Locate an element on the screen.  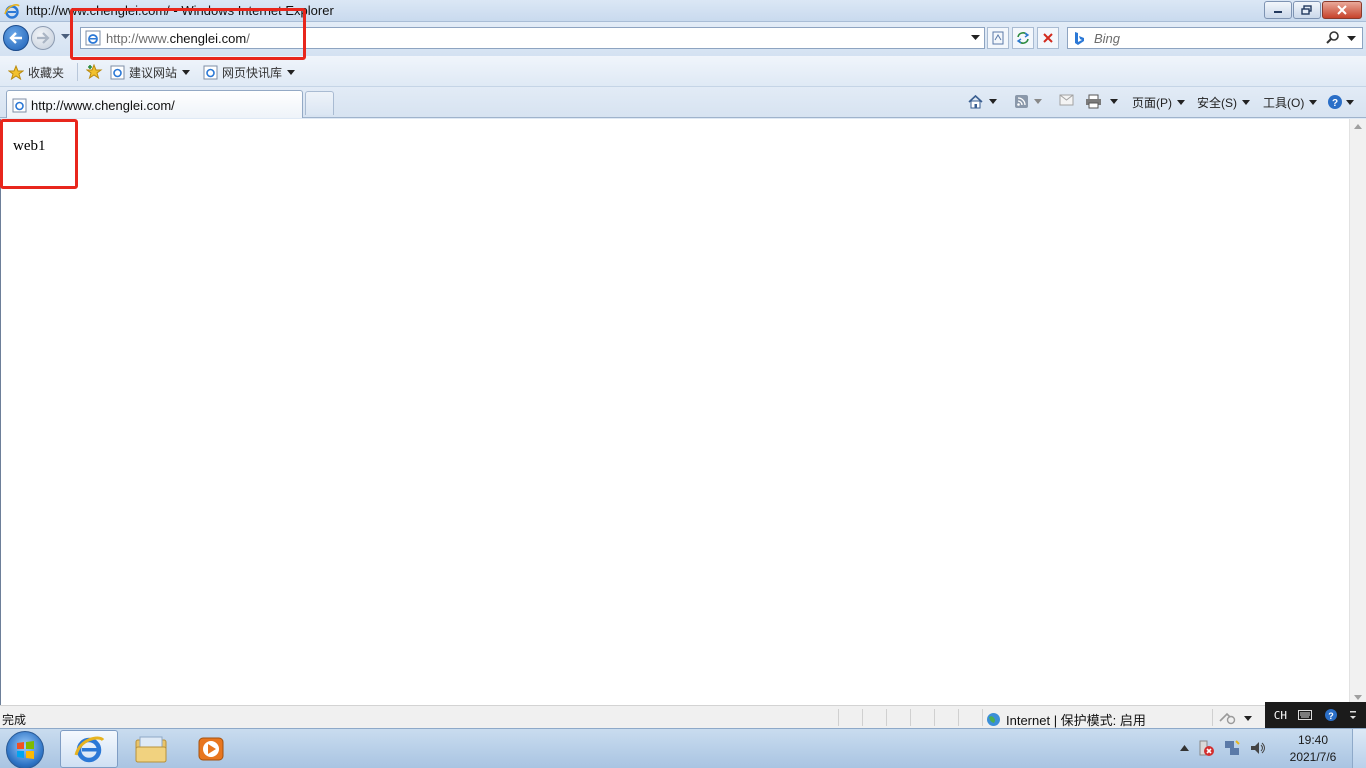
forward-arrow-icon is located at coordinates (43, 38).